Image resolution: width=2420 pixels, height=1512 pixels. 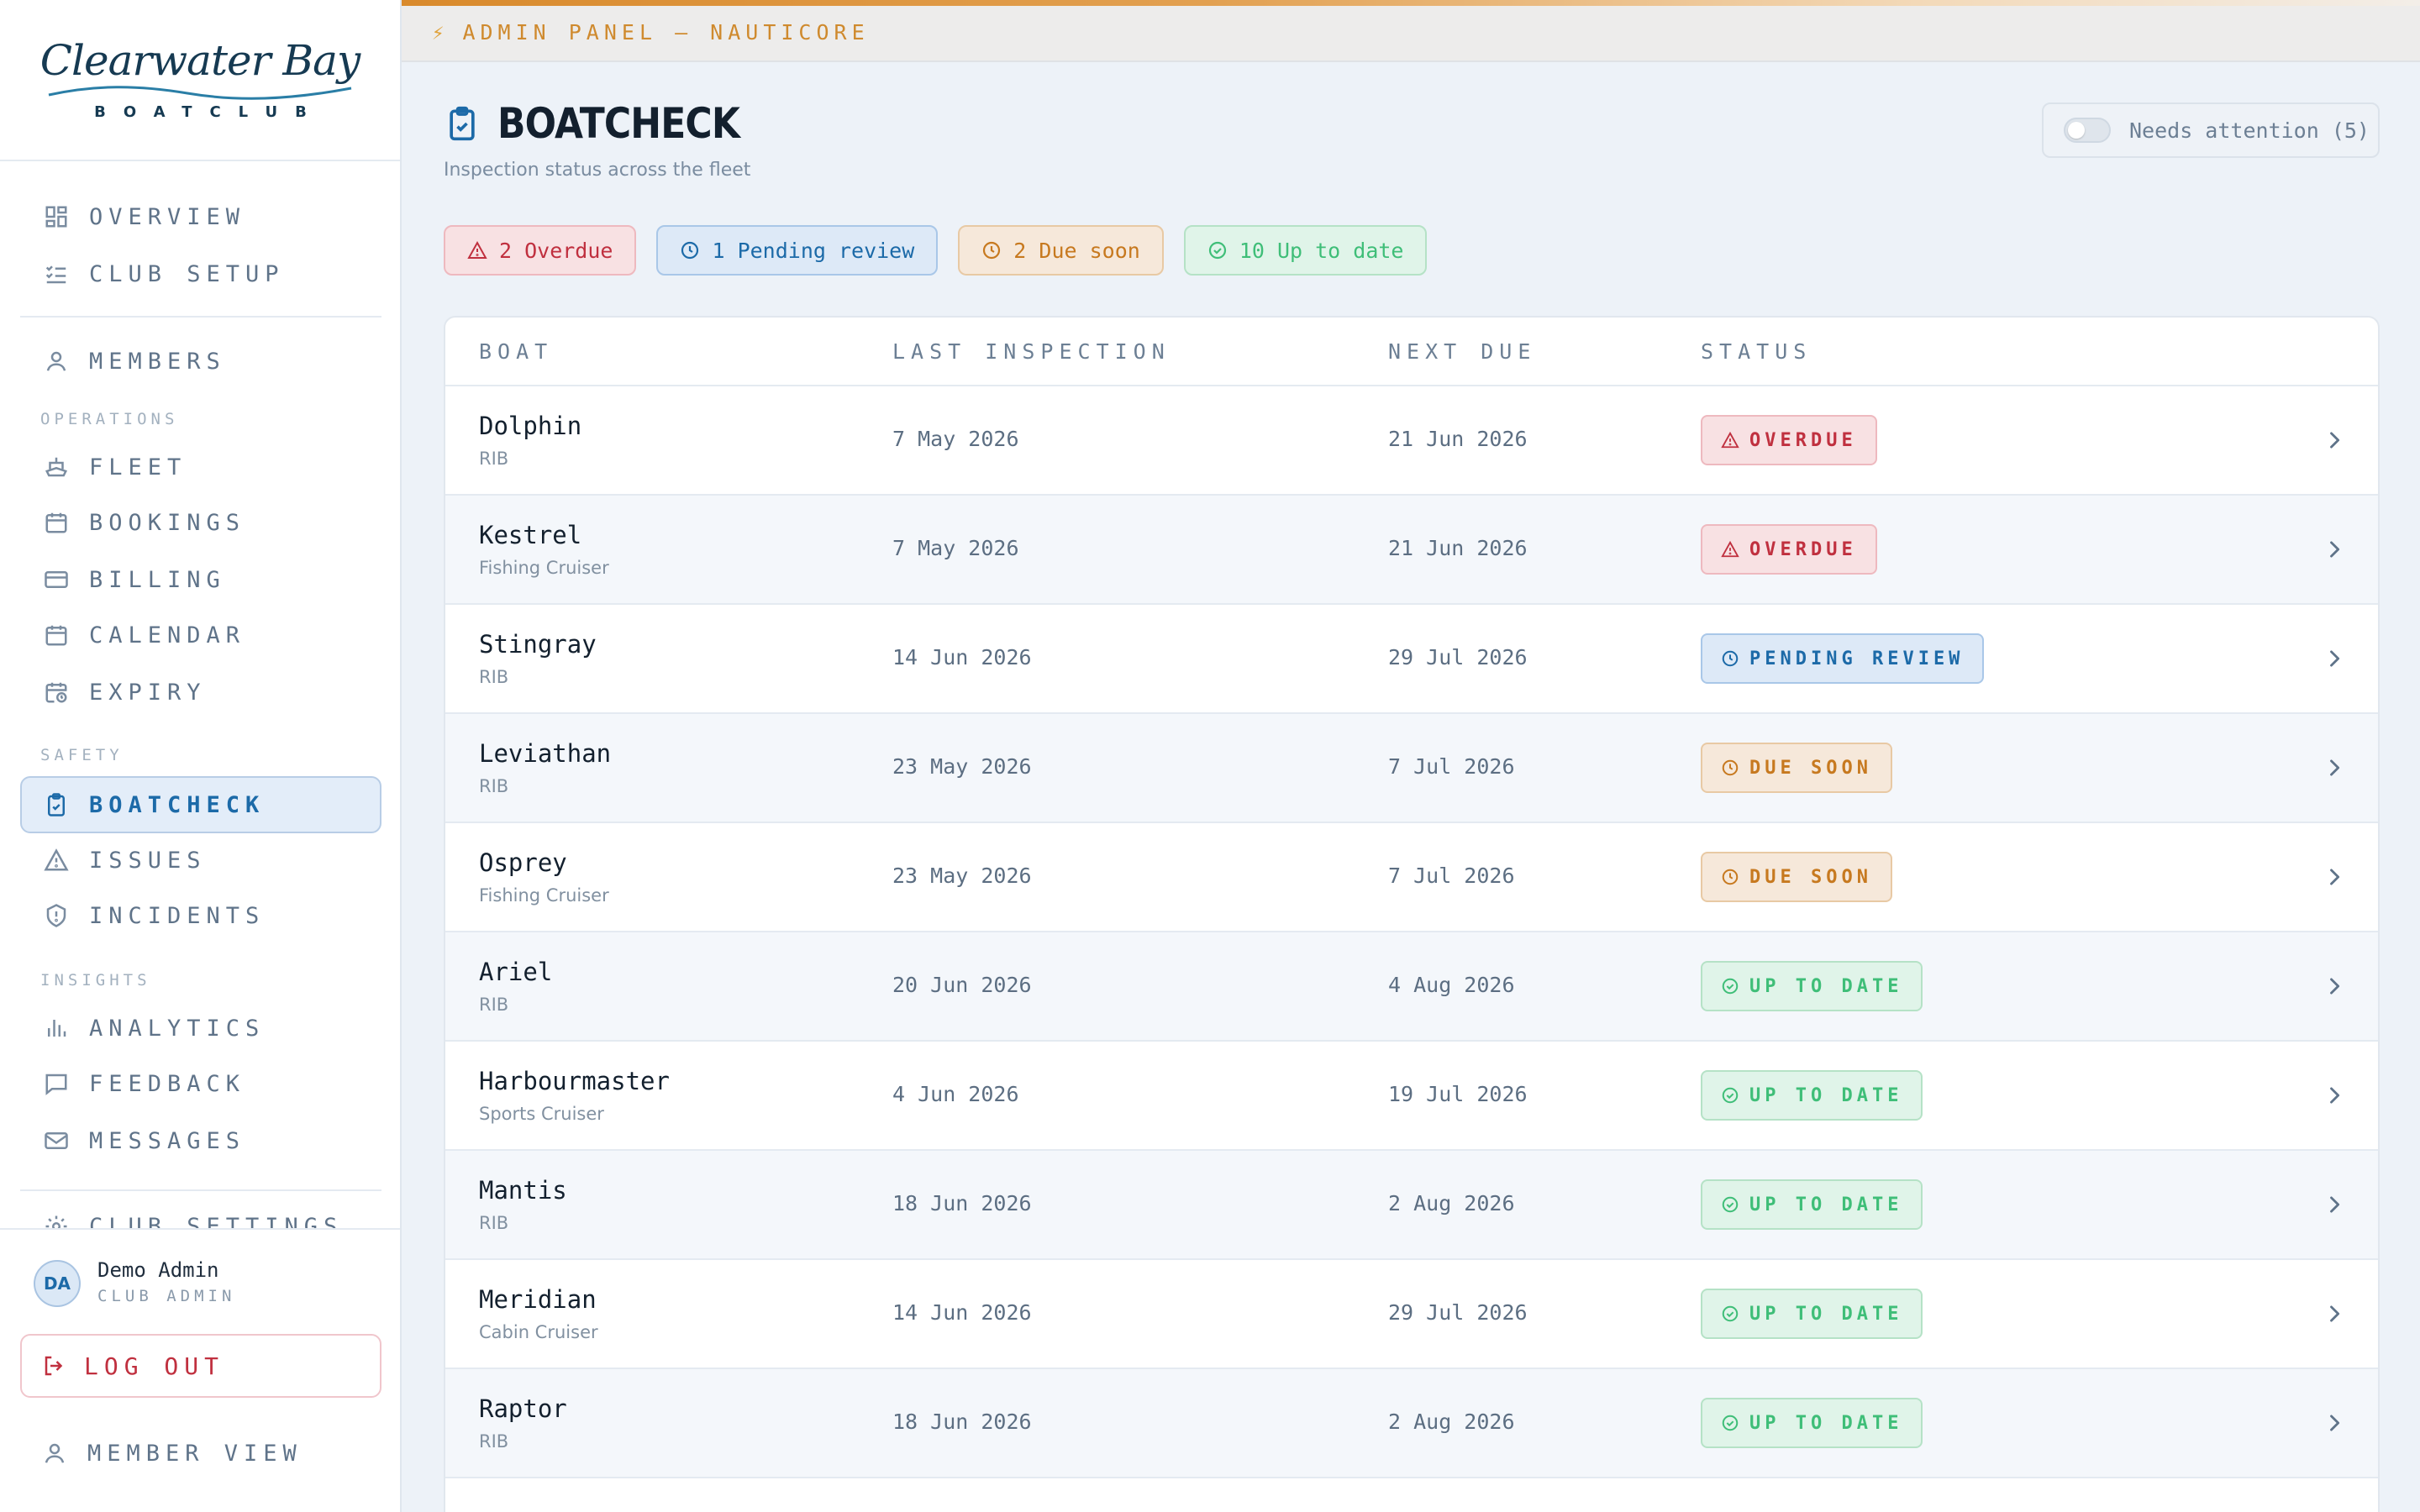 What do you see at coordinates (574, 1081) in the screenshot?
I see `boat-name: Harbourmaster` at bounding box center [574, 1081].